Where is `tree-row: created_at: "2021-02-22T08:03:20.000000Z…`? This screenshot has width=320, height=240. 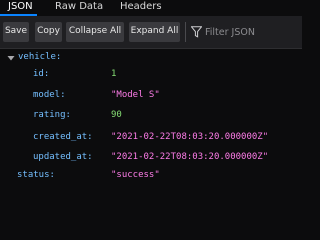 tree-row: created_at: "2021-02-22T08:03:20.000000Z… is located at coordinates (151, 139).